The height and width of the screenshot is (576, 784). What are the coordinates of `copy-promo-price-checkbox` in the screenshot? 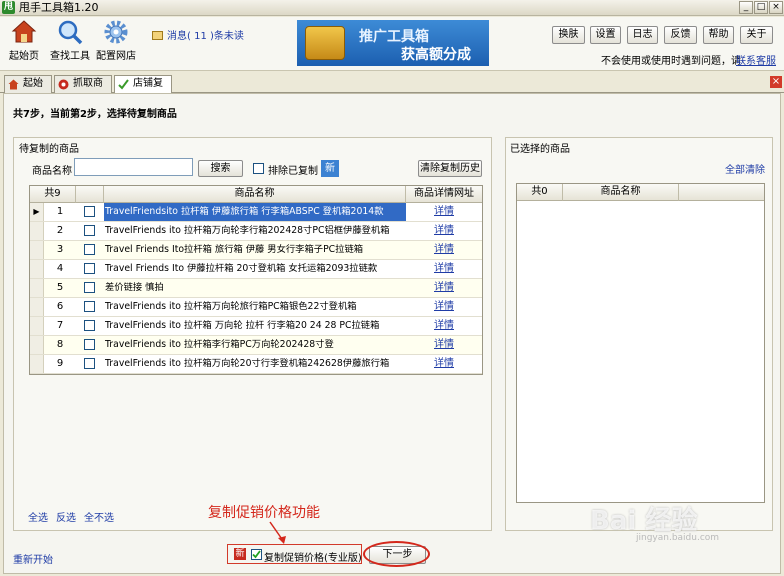 It's located at (256, 554).